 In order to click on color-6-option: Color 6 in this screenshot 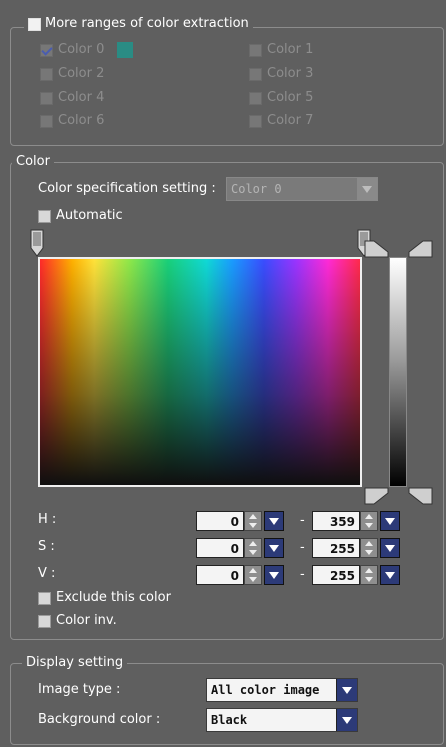, I will do `click(72, 121)`.